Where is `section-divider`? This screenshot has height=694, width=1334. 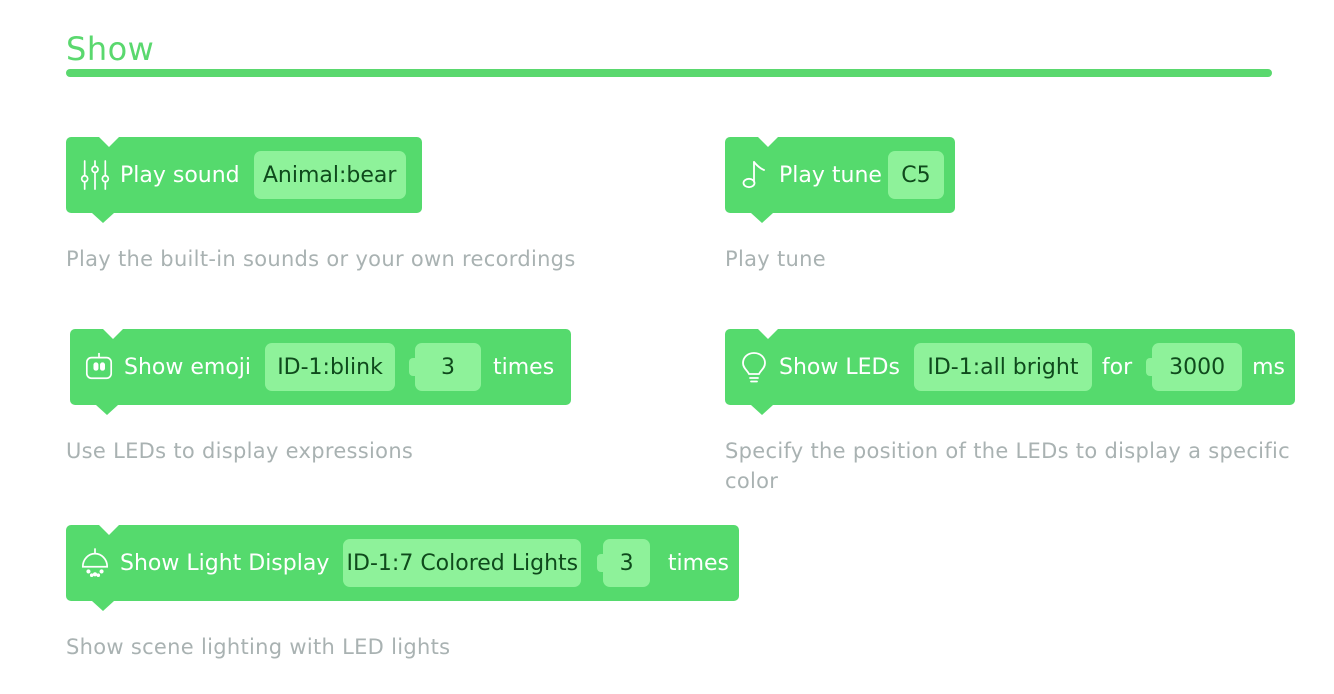 section-divider is located at coordinates (669, 73).